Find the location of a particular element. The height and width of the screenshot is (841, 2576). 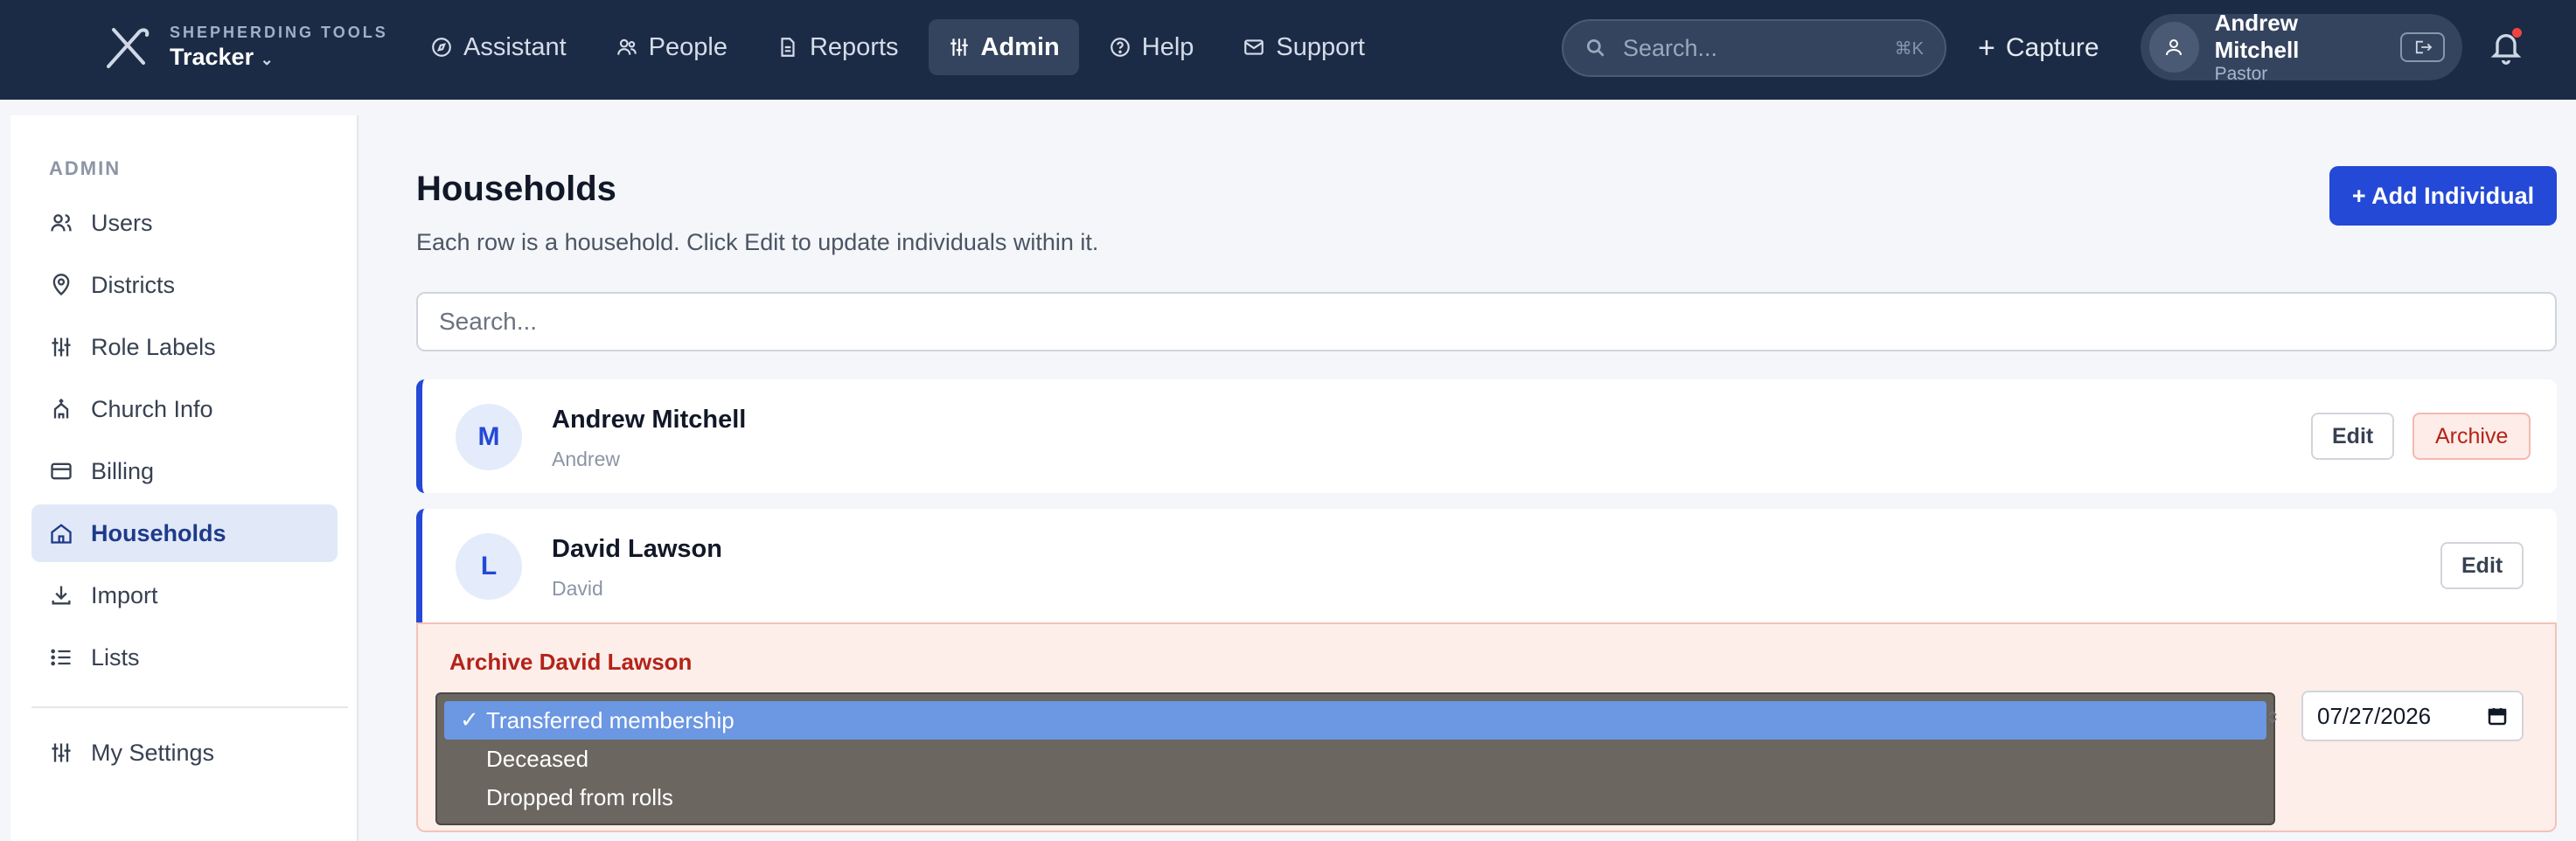

page-title: Households is located at coordinates (516, 189).